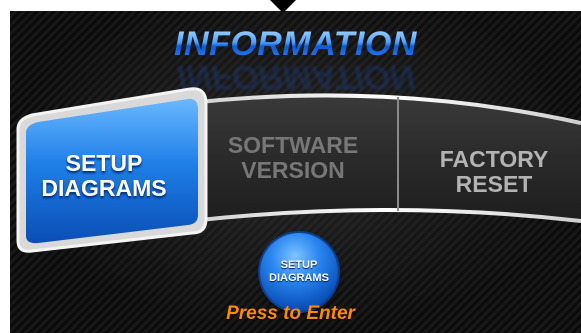 The width and height of the screenshot is (581, 333). What do you see at coordinates (293, 145) in the screenshot?
I see `menu-item-software-version-line1: SOFTWARE` at bounding box center [293, 145].